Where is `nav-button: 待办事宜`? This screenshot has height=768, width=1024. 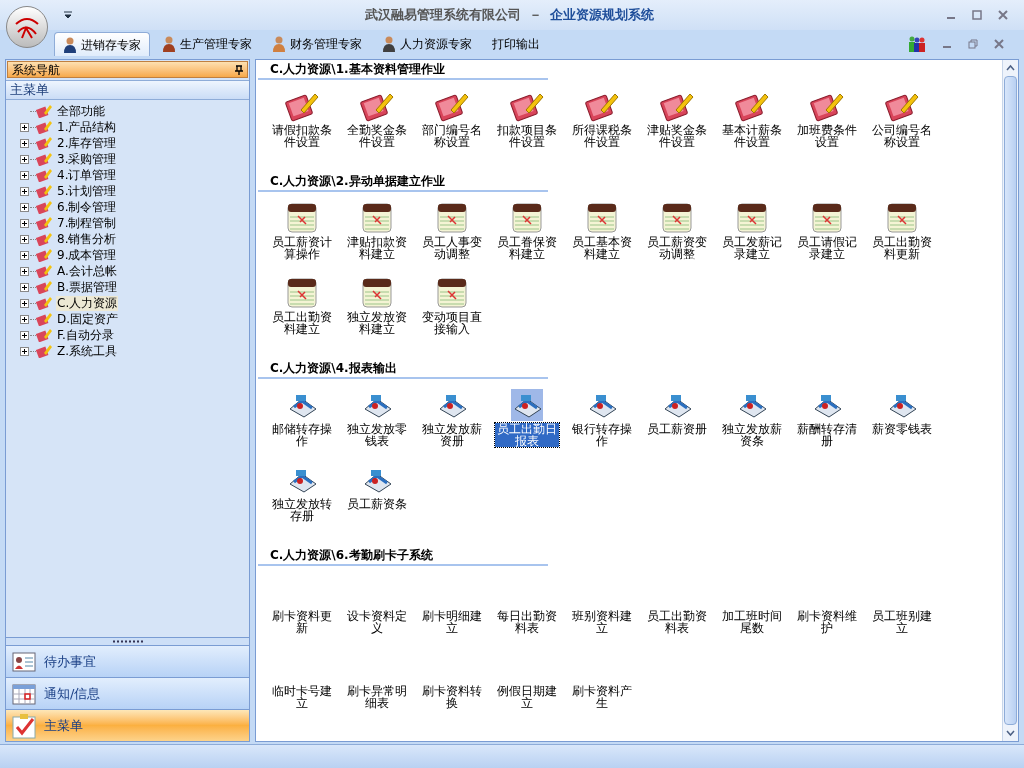 nav-button: 待办事宜 is located at coordinates (127, 661).